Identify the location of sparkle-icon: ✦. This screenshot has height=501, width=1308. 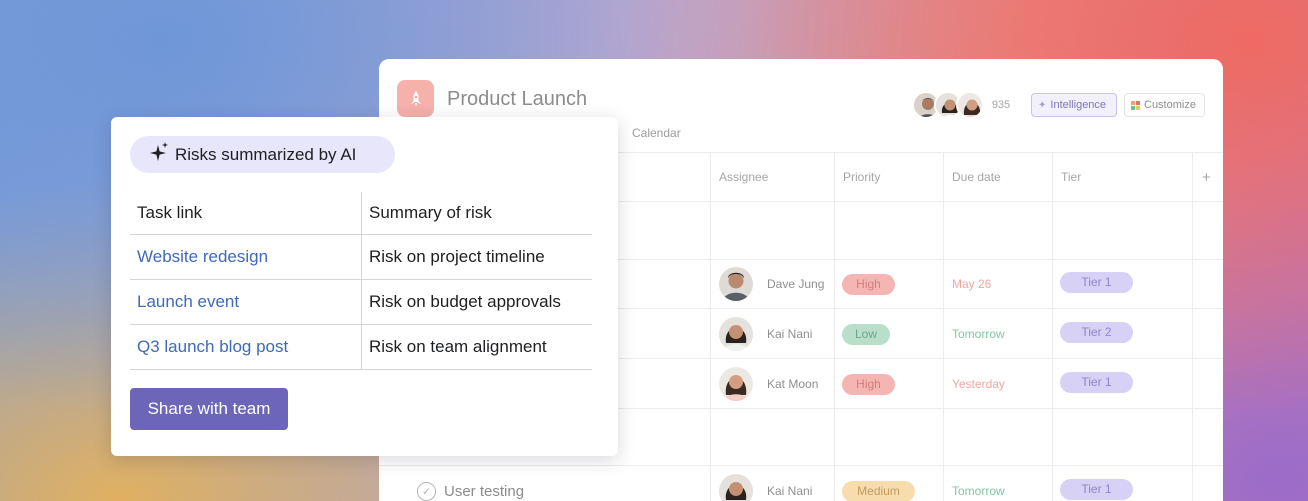
(1042, 105).